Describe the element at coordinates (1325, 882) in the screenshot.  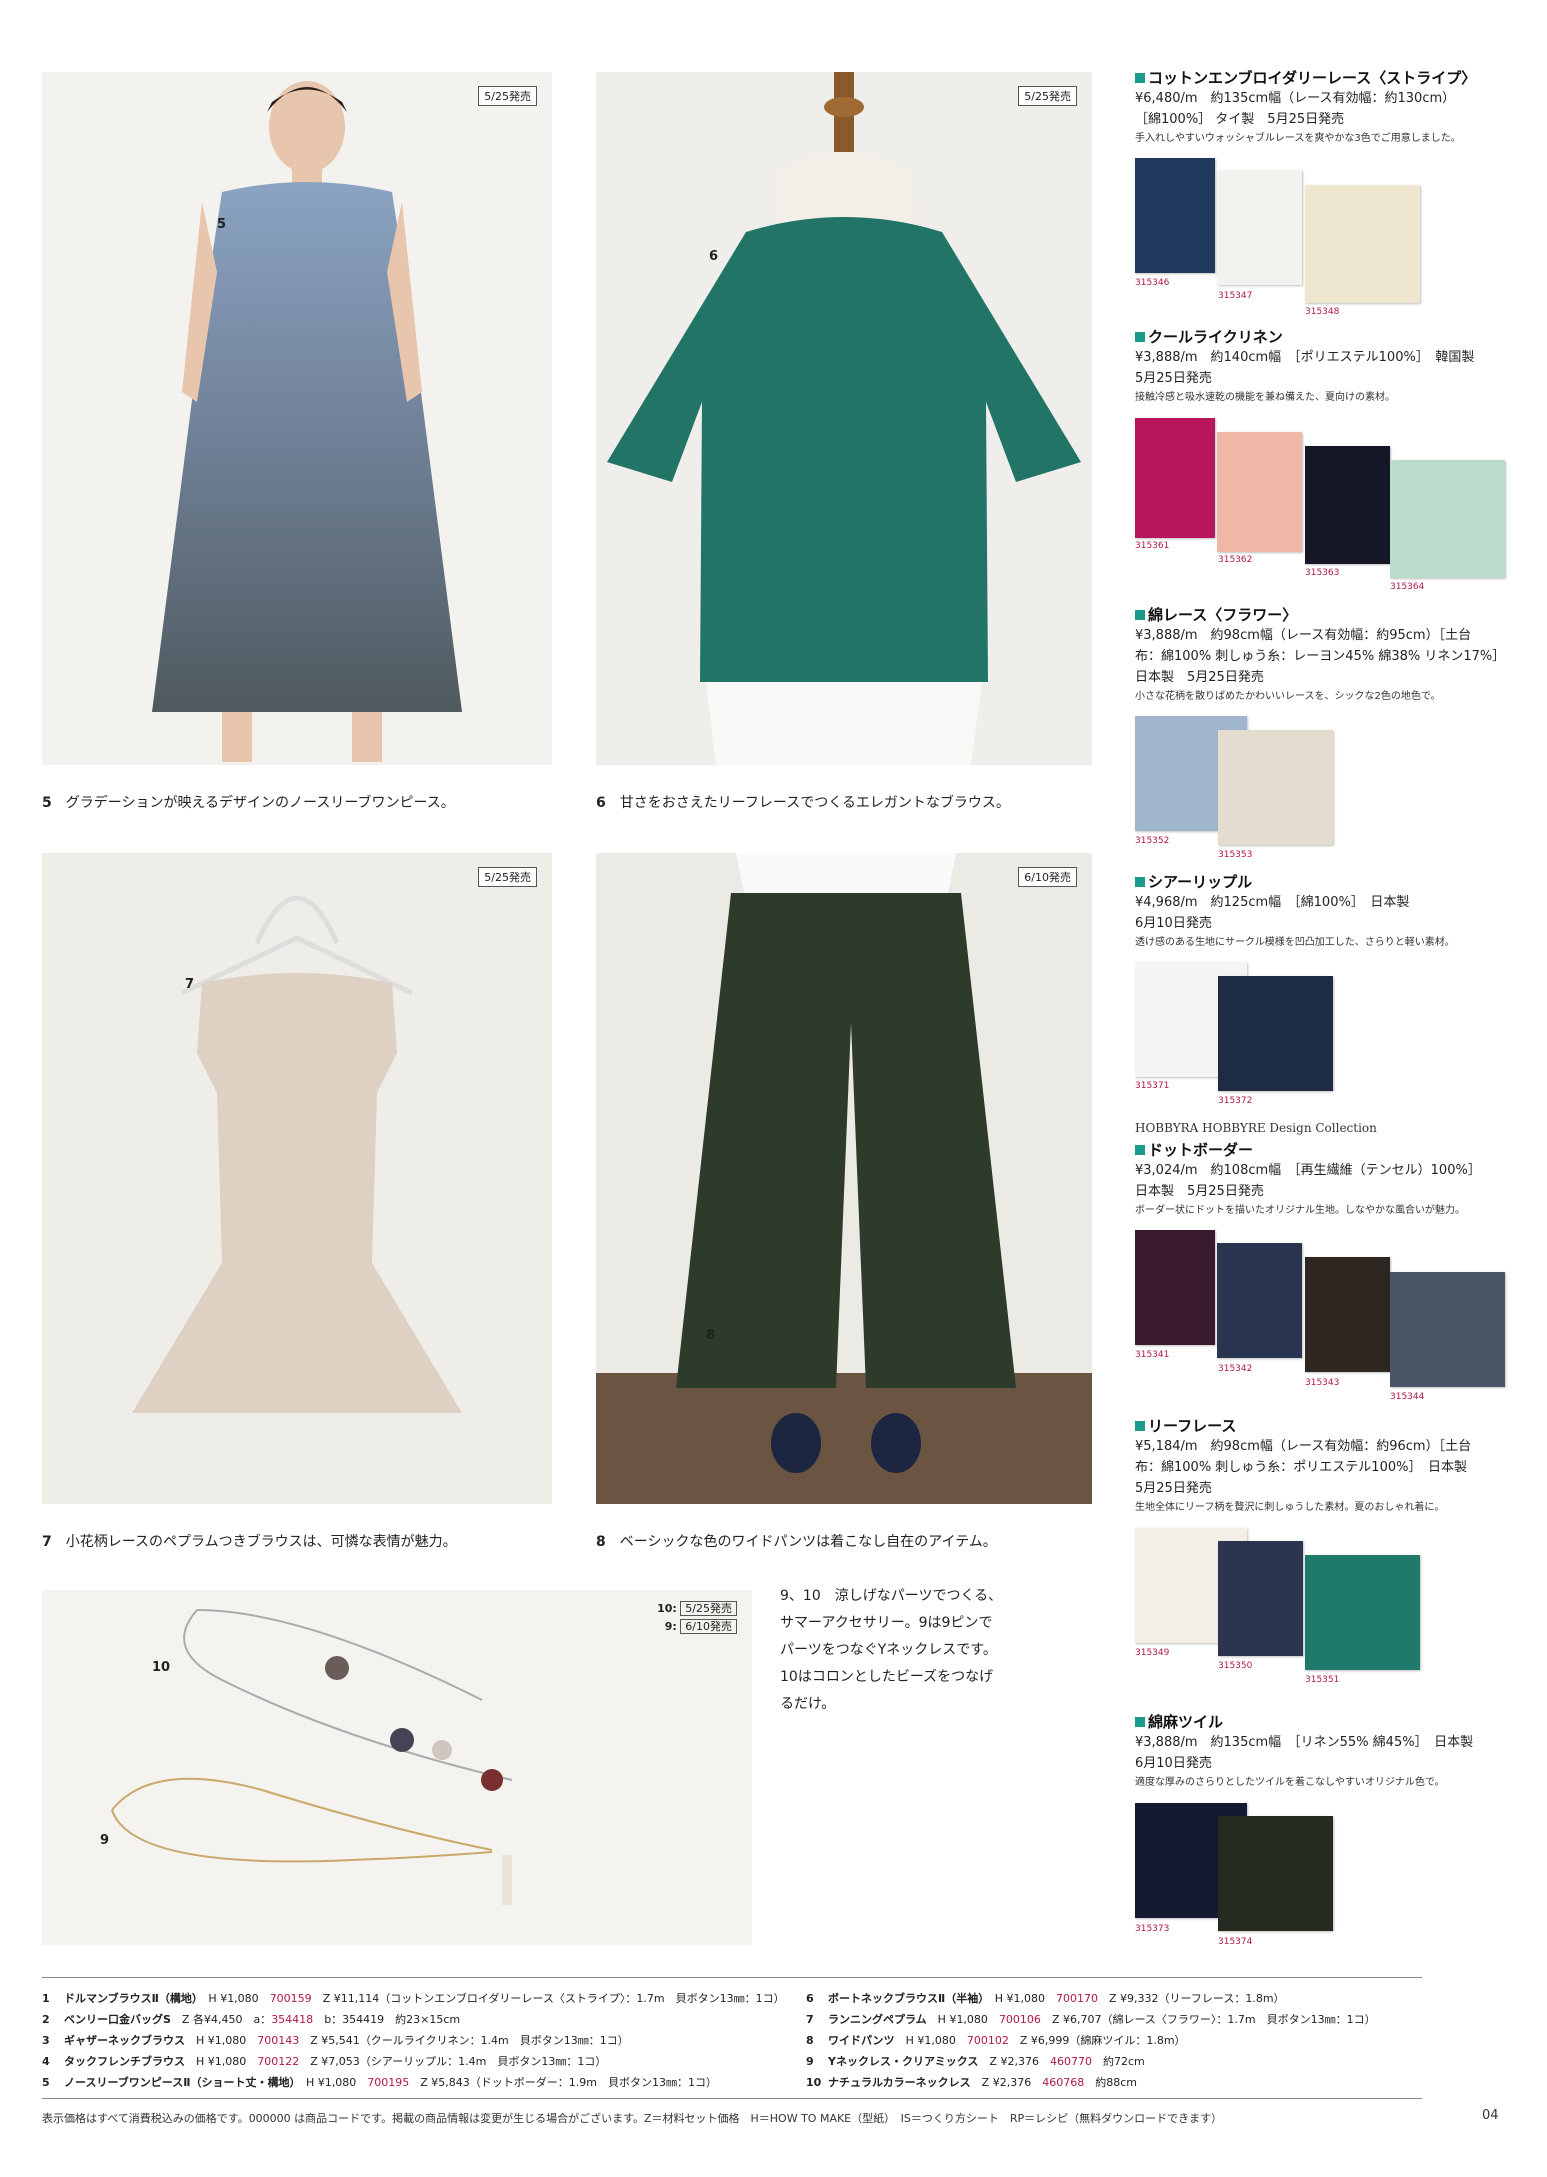
I see `fabric-title: シアーリップル` at that location.